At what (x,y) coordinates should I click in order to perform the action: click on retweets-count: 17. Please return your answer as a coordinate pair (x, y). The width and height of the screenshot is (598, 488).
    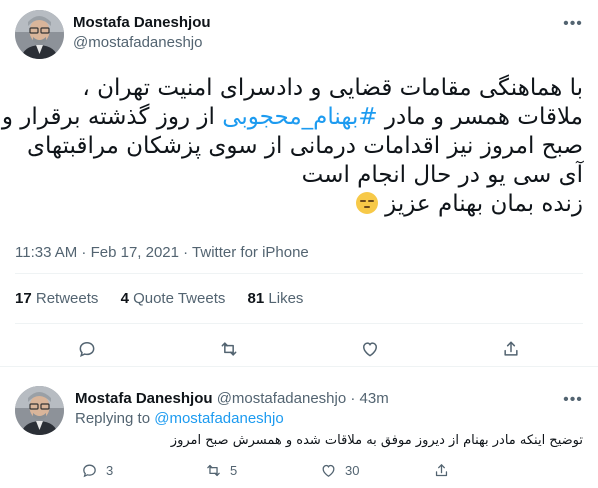
    Looking at the image, I should click on (23, 298).